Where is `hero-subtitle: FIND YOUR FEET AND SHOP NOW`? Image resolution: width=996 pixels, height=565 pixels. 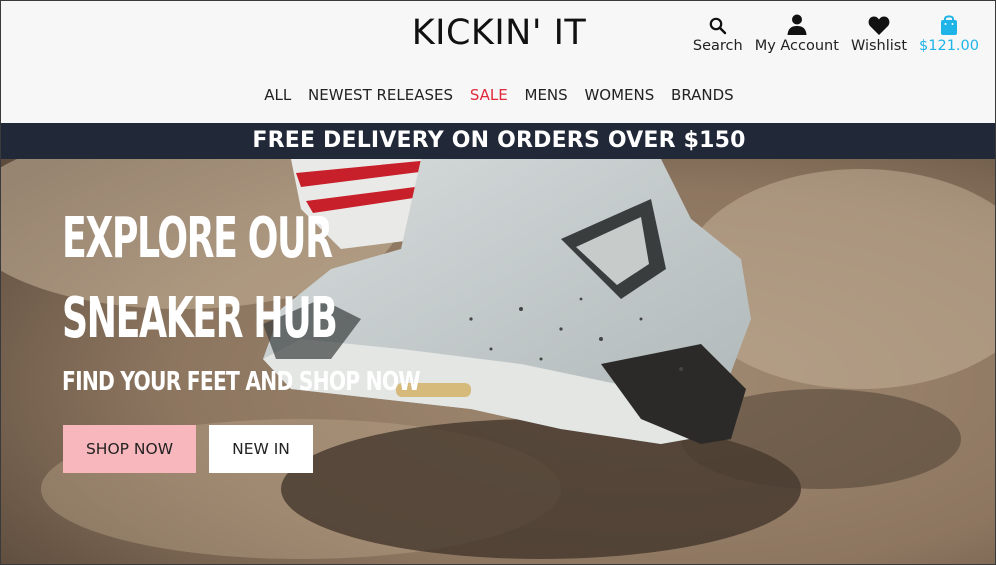
hero-subtitle: FIND YOUR FEET AND SHOP NOW is located at coordinates (241, 382).